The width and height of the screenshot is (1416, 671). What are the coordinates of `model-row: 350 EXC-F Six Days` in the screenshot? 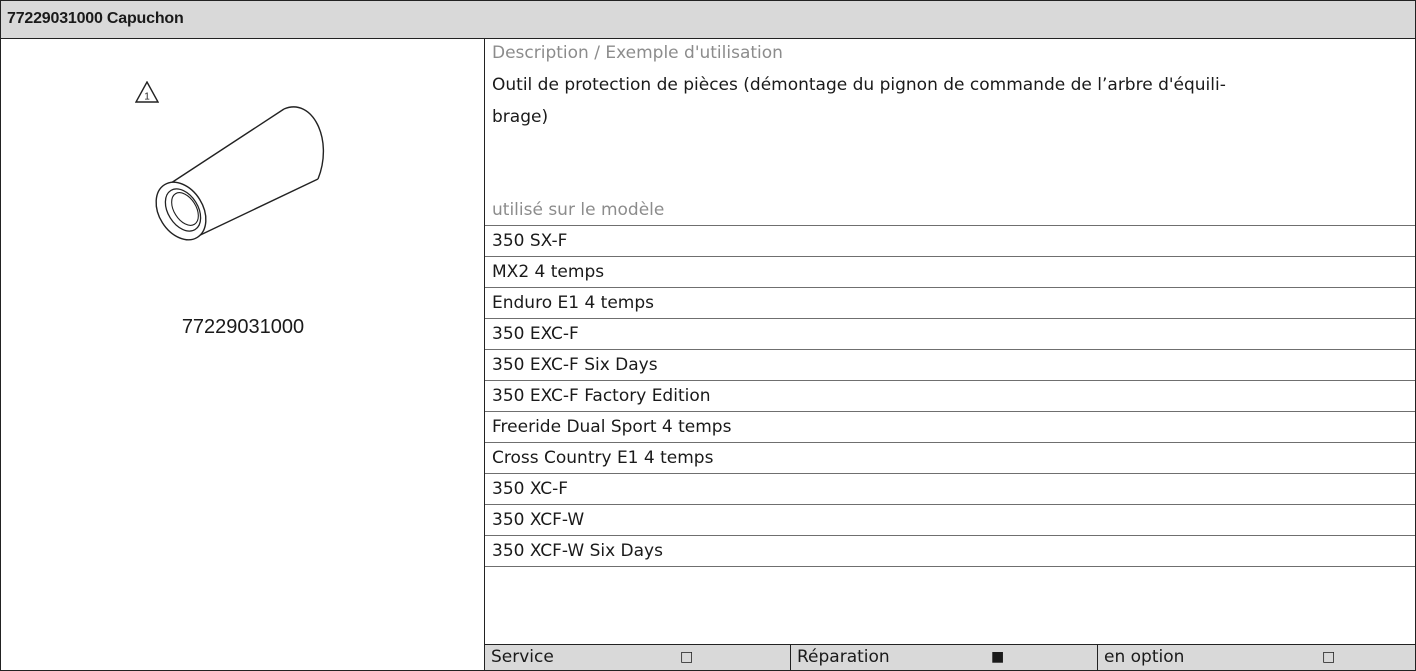 It's located at (950, 365).